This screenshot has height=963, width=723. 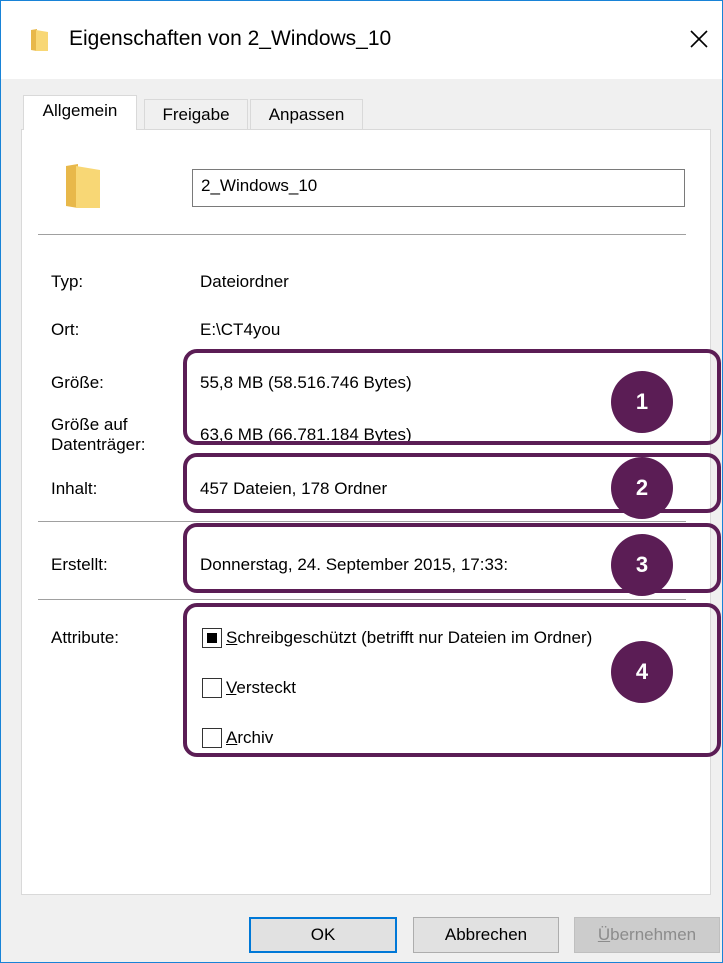 What do you see at coordinates (642, 488) in the screenshot?
I see `annotation-badge-2: 2` at bounding box center [642, 488].